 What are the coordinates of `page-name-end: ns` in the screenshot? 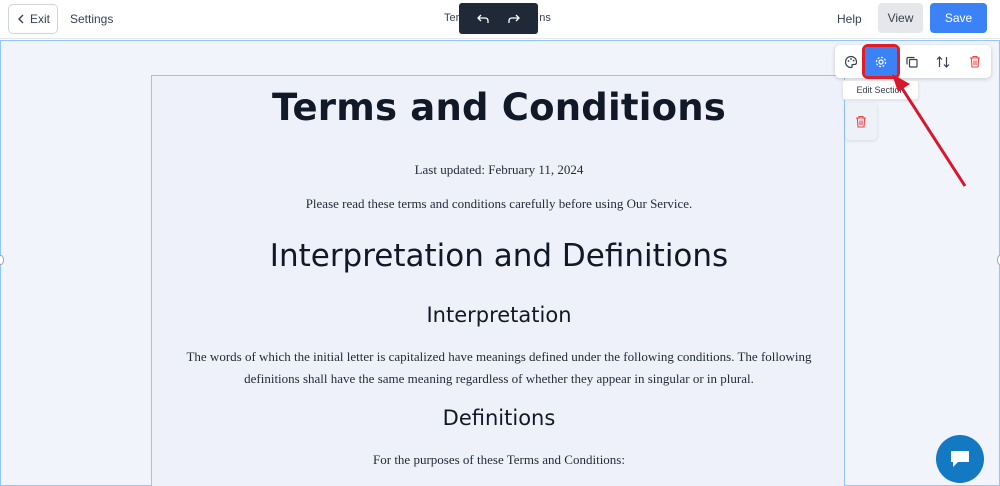 It's located at (545, 18).